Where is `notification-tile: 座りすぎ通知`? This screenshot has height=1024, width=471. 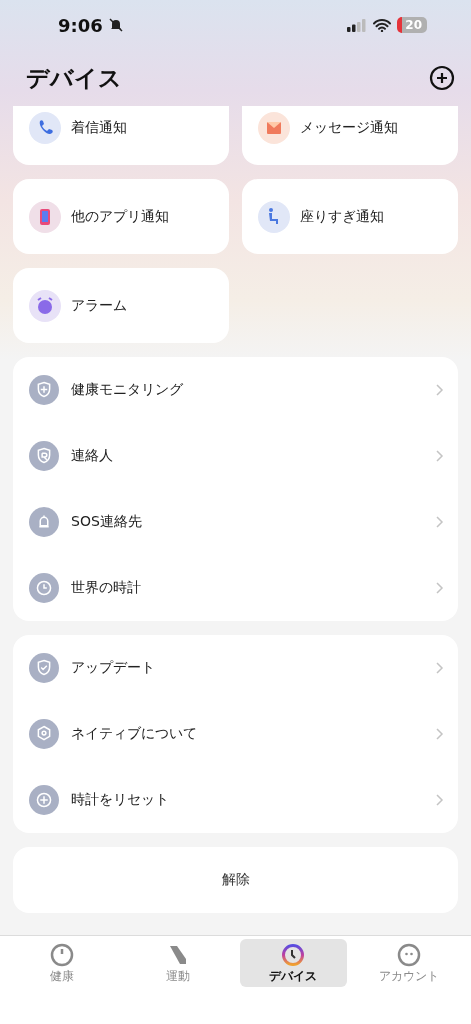
notification-tile: 座りすぎ通知 is located at coordinates (350, 216).